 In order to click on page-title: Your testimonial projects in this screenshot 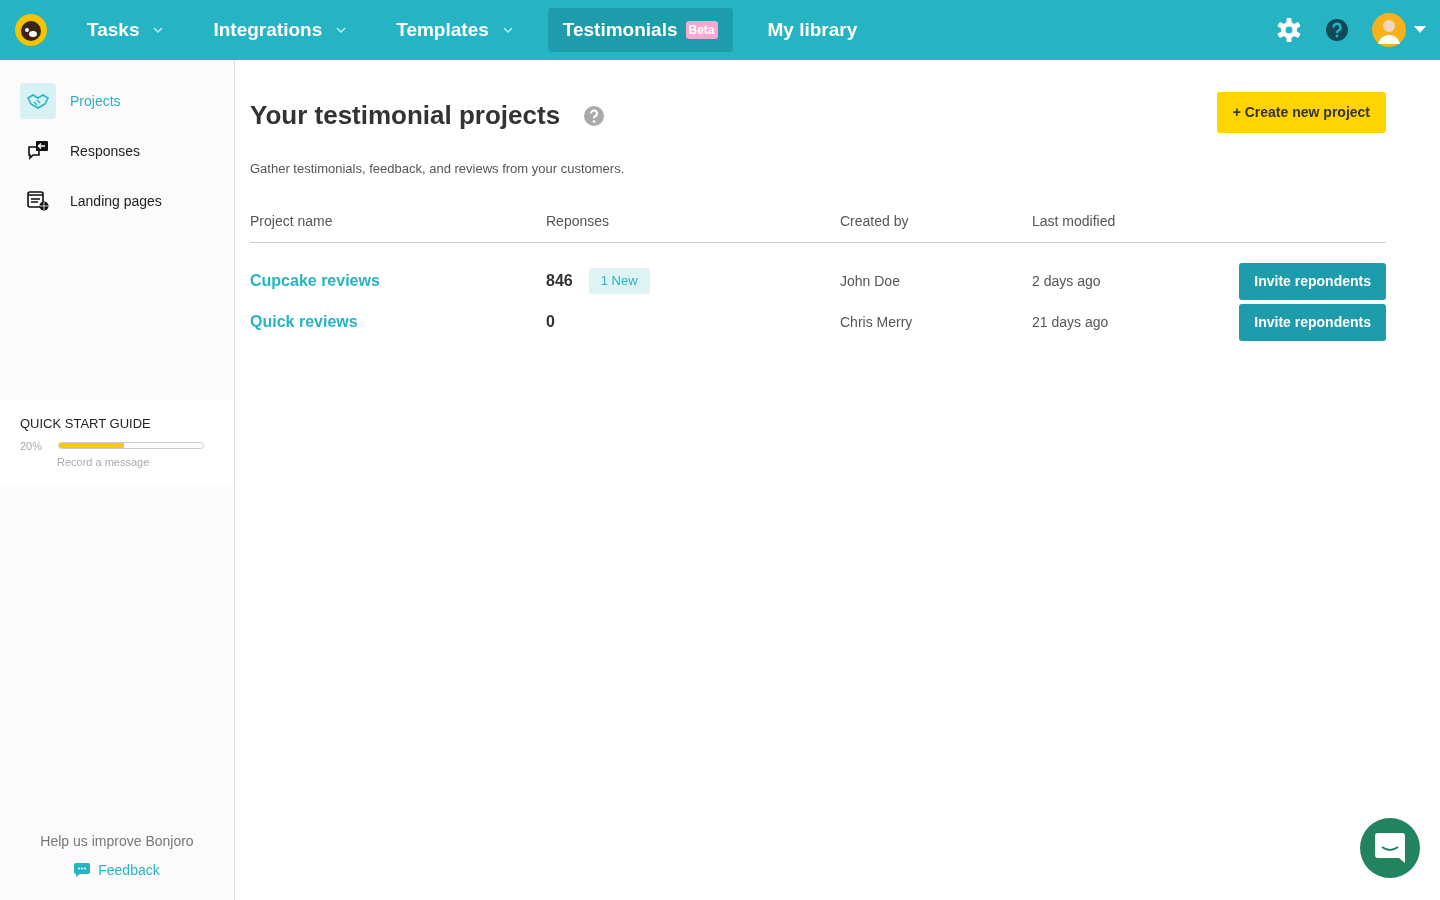, I will do `click(405, 116)`.